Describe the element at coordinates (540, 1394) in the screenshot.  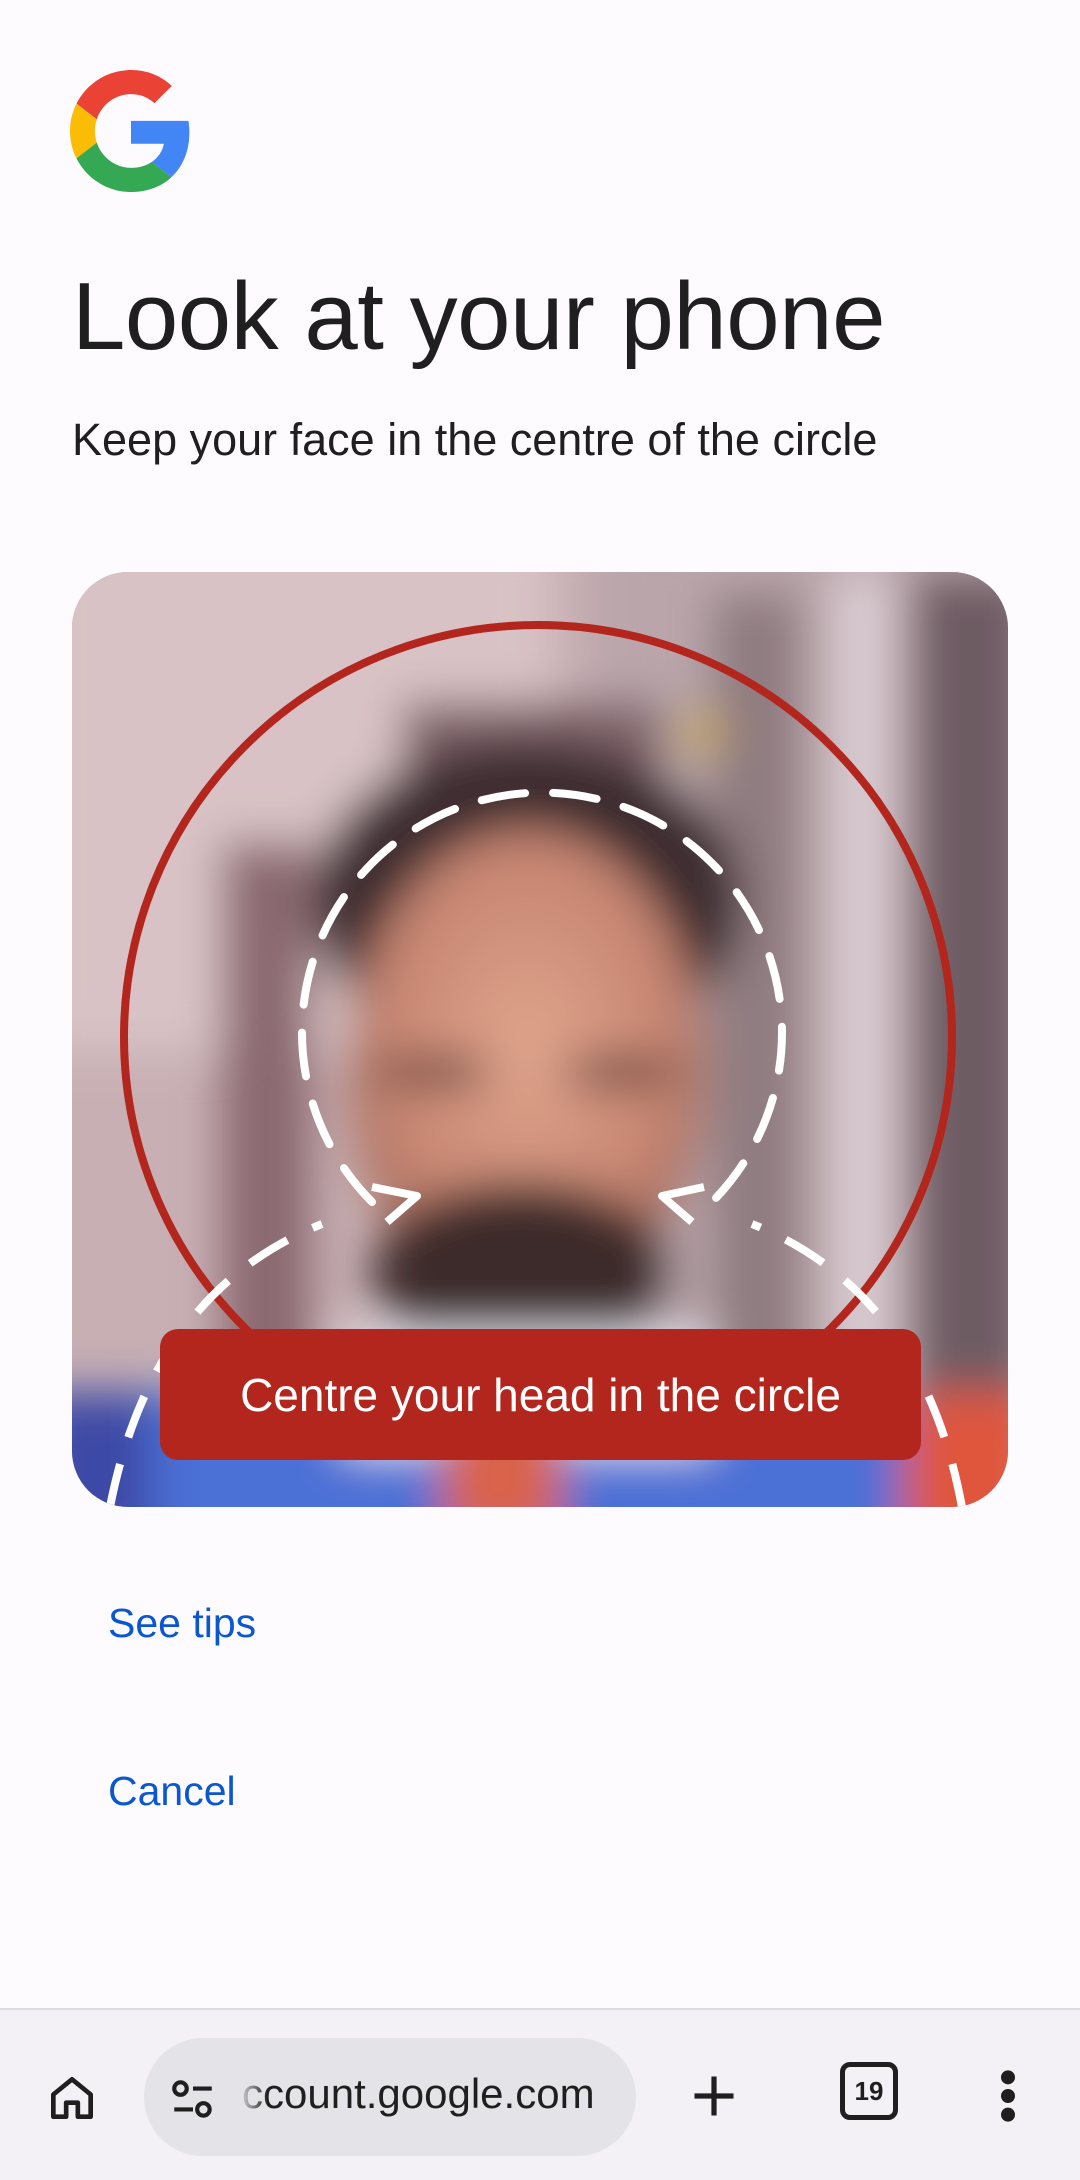
I see `guidance-banner: Centre your head in the circle` at that location.